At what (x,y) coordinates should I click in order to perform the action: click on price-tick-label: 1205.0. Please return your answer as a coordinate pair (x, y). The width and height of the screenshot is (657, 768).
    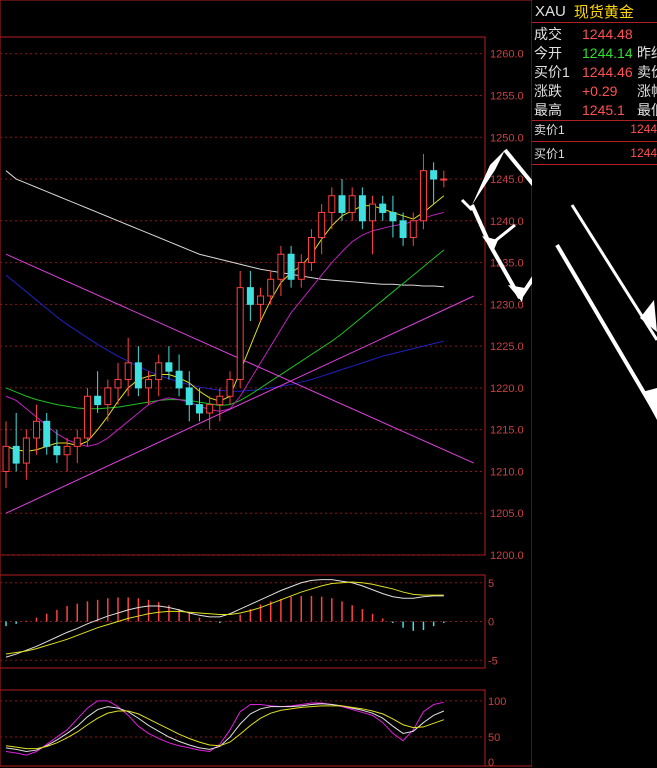
    Looking at the image, I should click on (507, 514).